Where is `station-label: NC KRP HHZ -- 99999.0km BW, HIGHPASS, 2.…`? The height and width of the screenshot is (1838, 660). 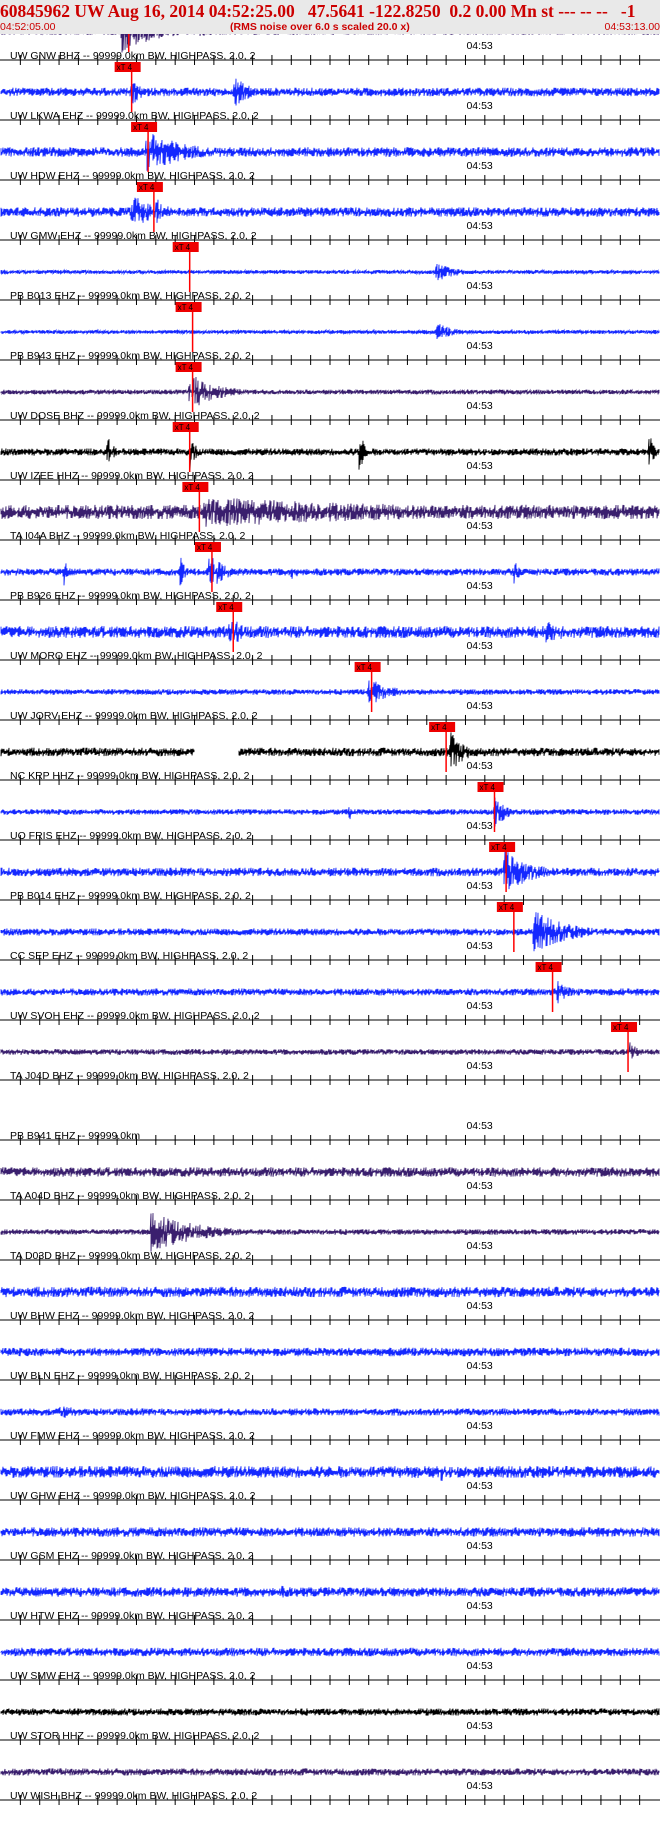
station-label: NC KRP HHZ -- 99999.0km BW, HIGHPASS, 2.… is located at coordinates (130, 776).